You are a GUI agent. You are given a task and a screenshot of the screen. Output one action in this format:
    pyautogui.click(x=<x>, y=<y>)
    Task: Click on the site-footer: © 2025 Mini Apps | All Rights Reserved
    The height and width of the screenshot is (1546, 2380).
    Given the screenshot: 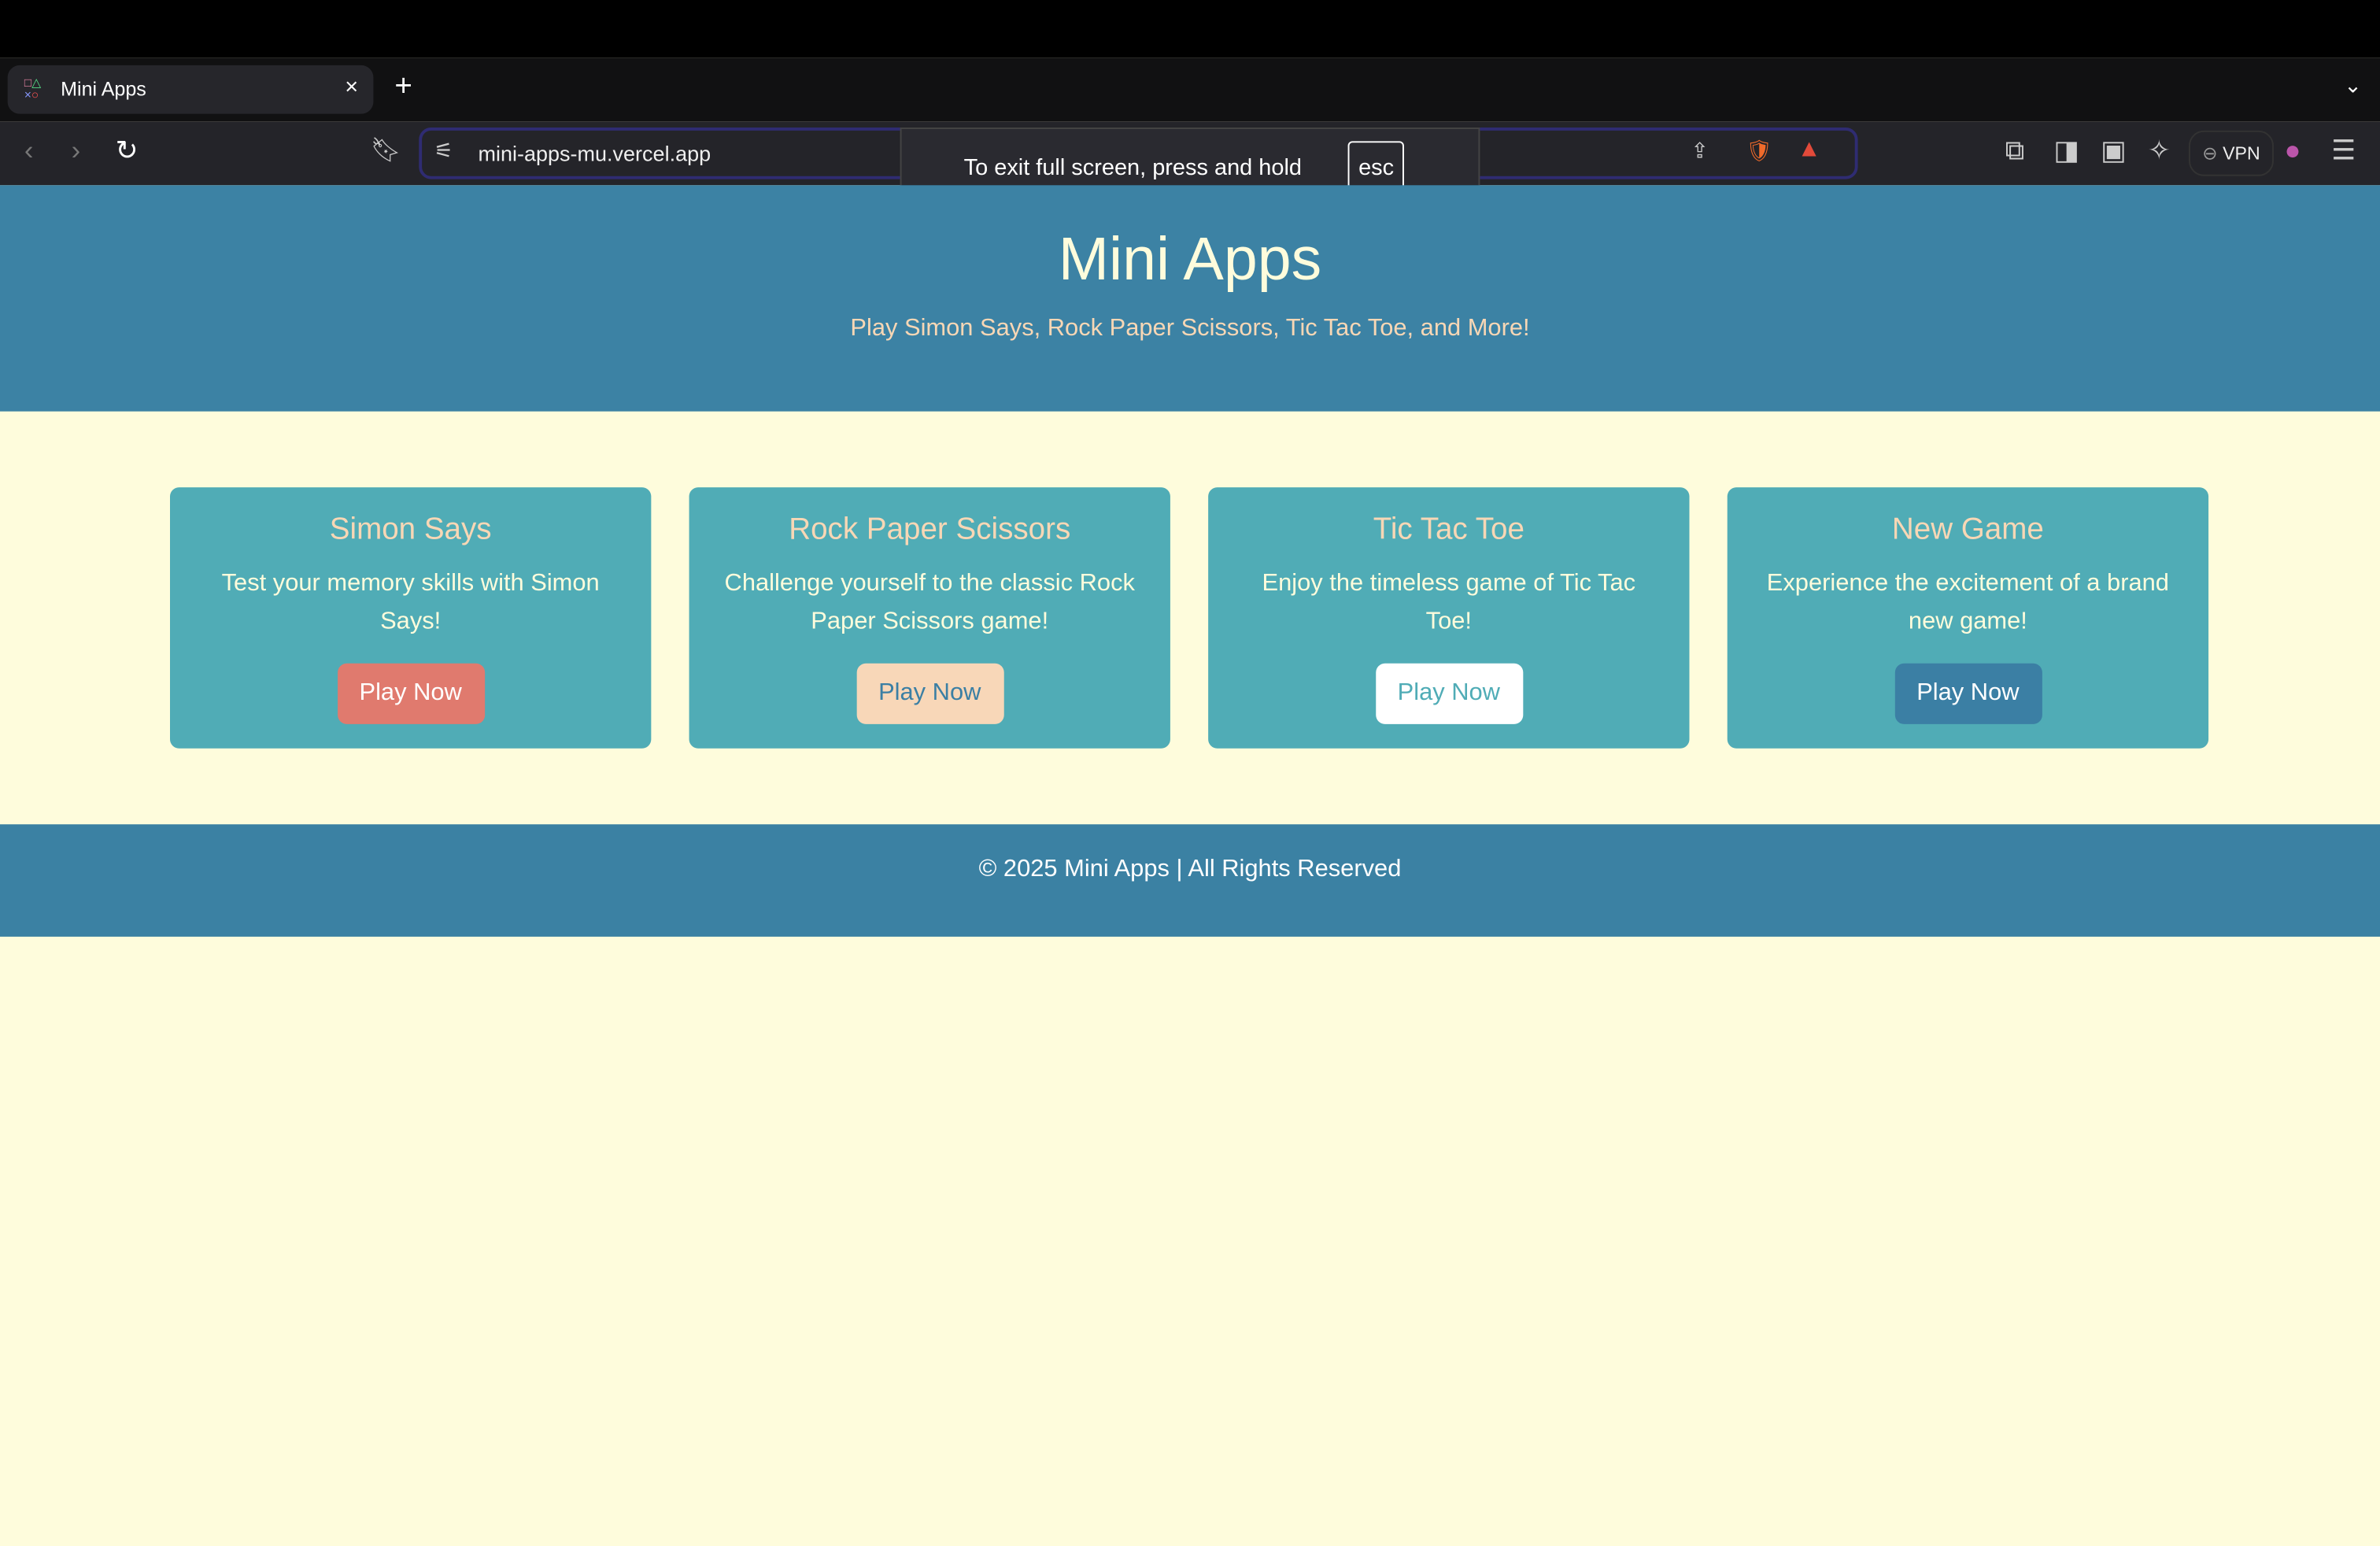 What is the action you would take?
    pyautogui.click(x=1190, y=880)
    